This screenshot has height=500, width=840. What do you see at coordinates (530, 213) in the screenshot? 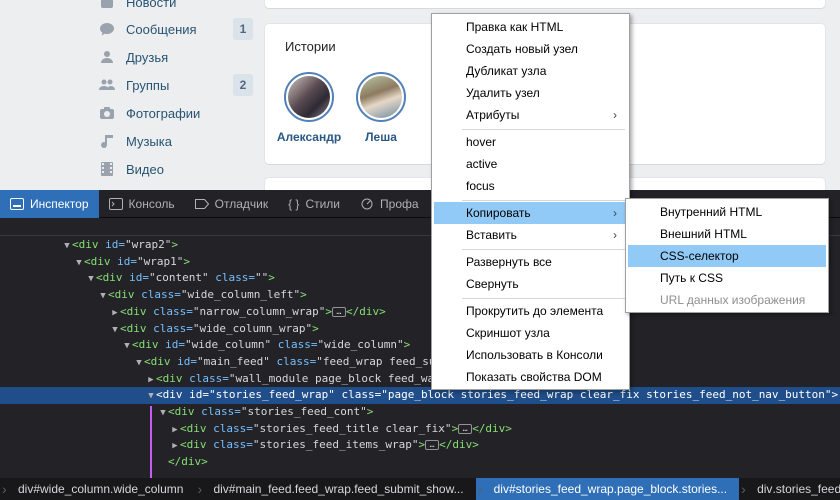
I see `menu-item-copy: Копировать ›` at bounding box center [530, 213].